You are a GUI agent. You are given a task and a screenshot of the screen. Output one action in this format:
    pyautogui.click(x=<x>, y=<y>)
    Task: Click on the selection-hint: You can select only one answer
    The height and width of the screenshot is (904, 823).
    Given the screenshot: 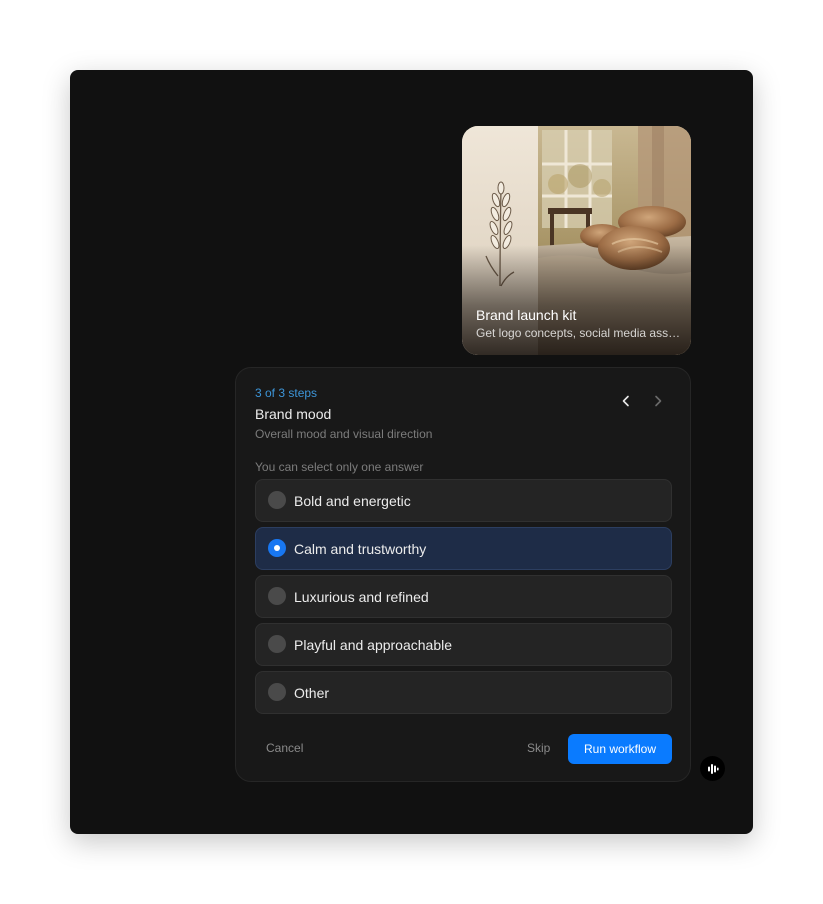 What is the action you would take?
    pyautogui.click(x=339, y=467)
    